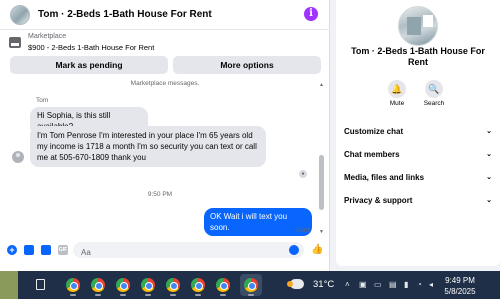  What do you see at coordinates (321, 182) in the screenshot?
I see `scrollbar-thumb` at bounding box center [321, 182].